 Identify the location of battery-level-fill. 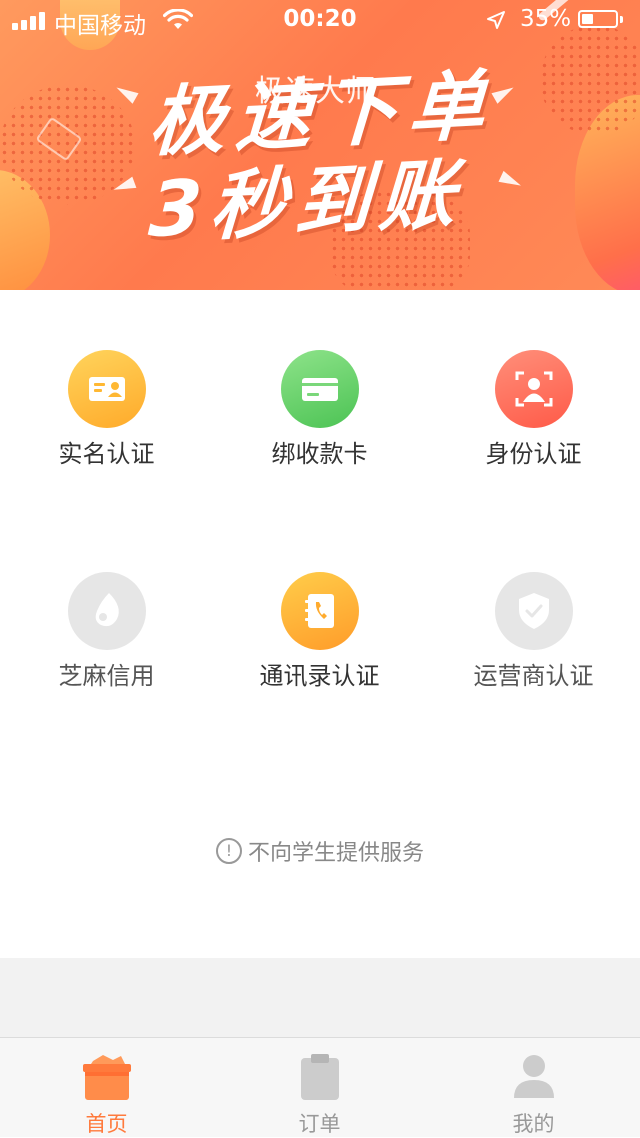
(587, 19).